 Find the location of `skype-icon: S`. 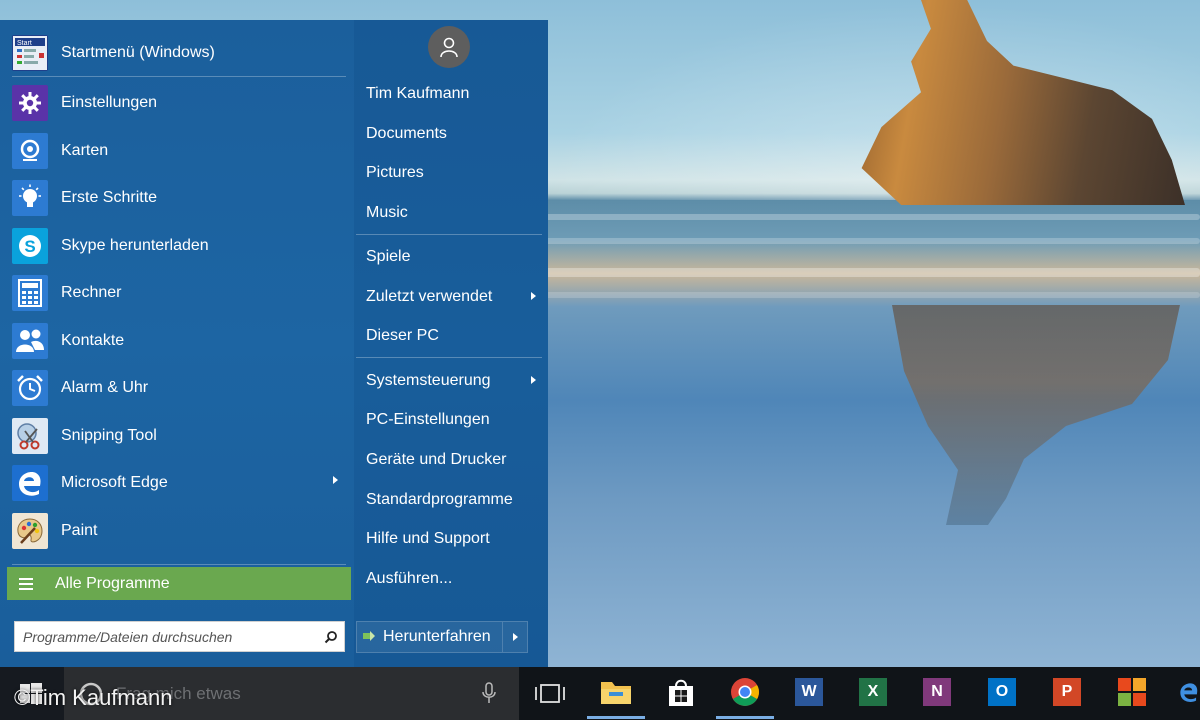

skype-icon: S is located at coordinates (30, 246).